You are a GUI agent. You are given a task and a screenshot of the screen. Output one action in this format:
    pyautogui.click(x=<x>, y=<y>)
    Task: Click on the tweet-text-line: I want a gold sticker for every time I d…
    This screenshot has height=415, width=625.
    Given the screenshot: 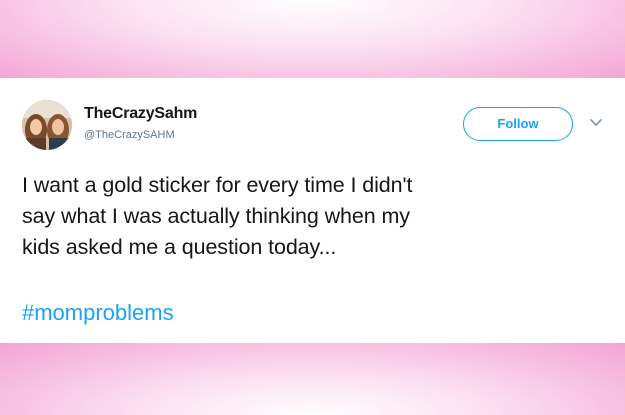 What is the action you would take?
    pyautogui.click(x=217, y=185)
    